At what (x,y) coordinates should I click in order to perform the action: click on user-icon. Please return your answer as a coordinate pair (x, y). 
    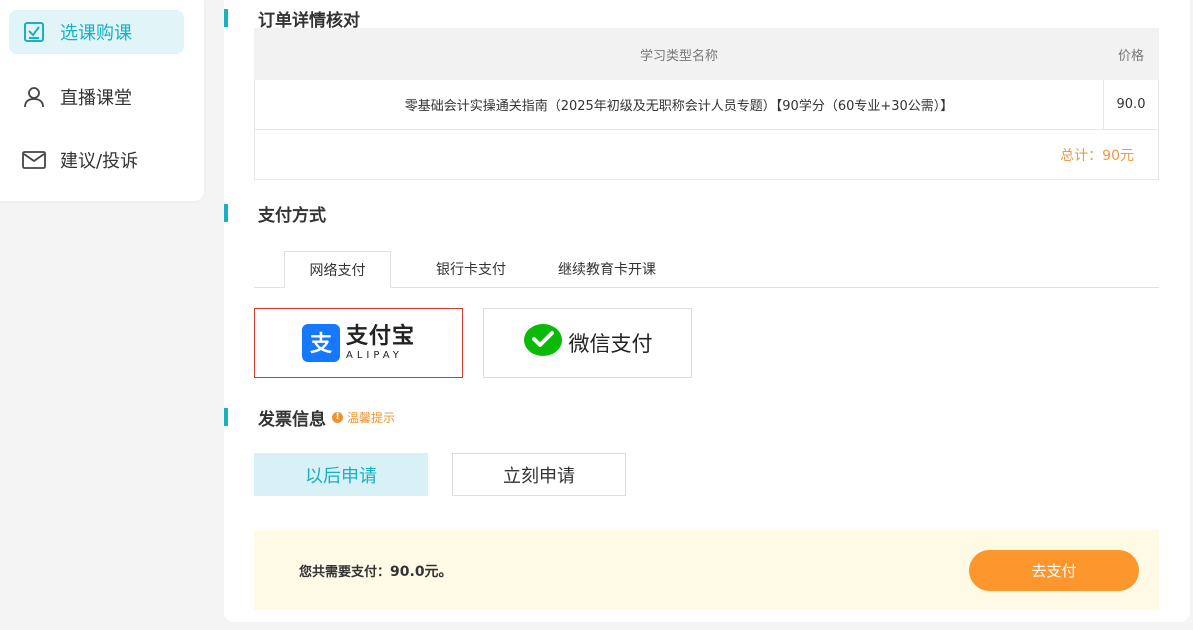
    Looking at the image, I should click on (34, 97).